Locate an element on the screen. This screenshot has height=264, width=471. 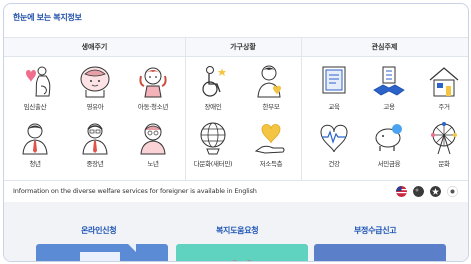
online-application-thumbnail is located at coordinates (102, 252).